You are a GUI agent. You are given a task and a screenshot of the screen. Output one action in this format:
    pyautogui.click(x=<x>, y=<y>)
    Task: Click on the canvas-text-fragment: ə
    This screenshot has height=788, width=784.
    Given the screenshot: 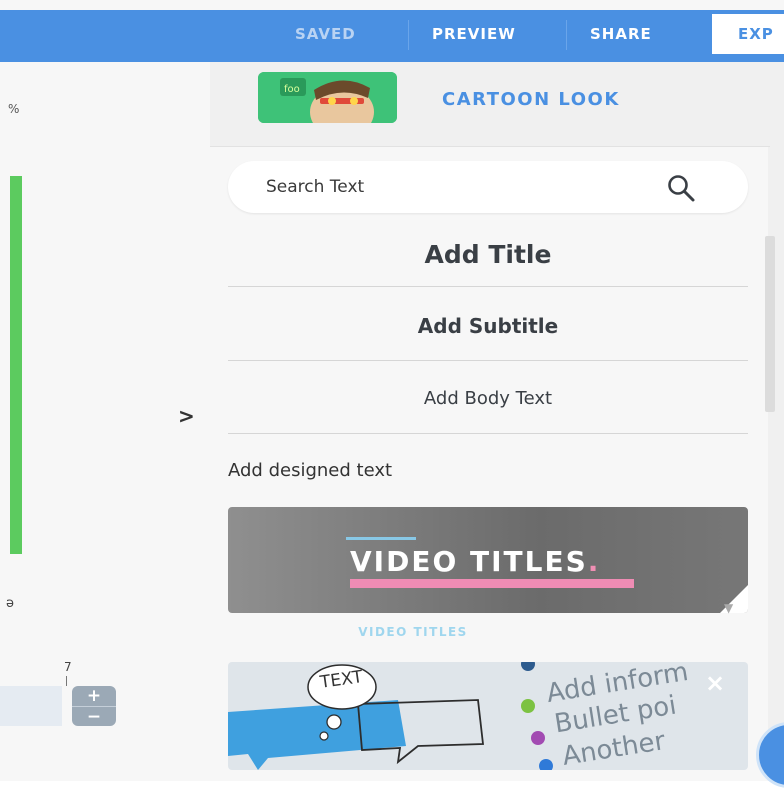 What is the action you would take?
    pyautogui.click(x=10, y=603)
    